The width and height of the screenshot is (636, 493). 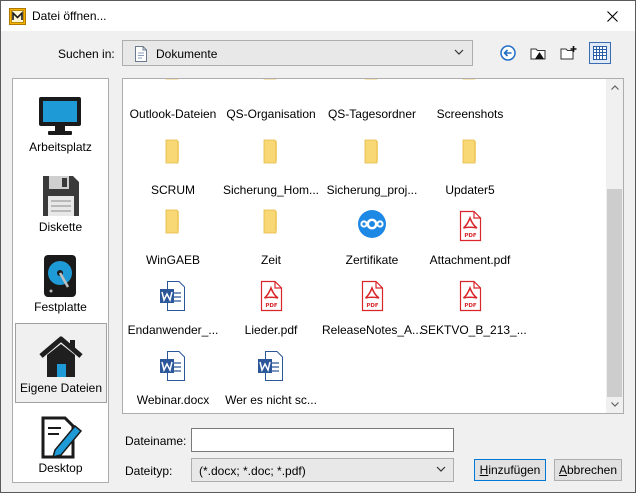 I want to click on new-folder-button, so click(x=569, y=53).